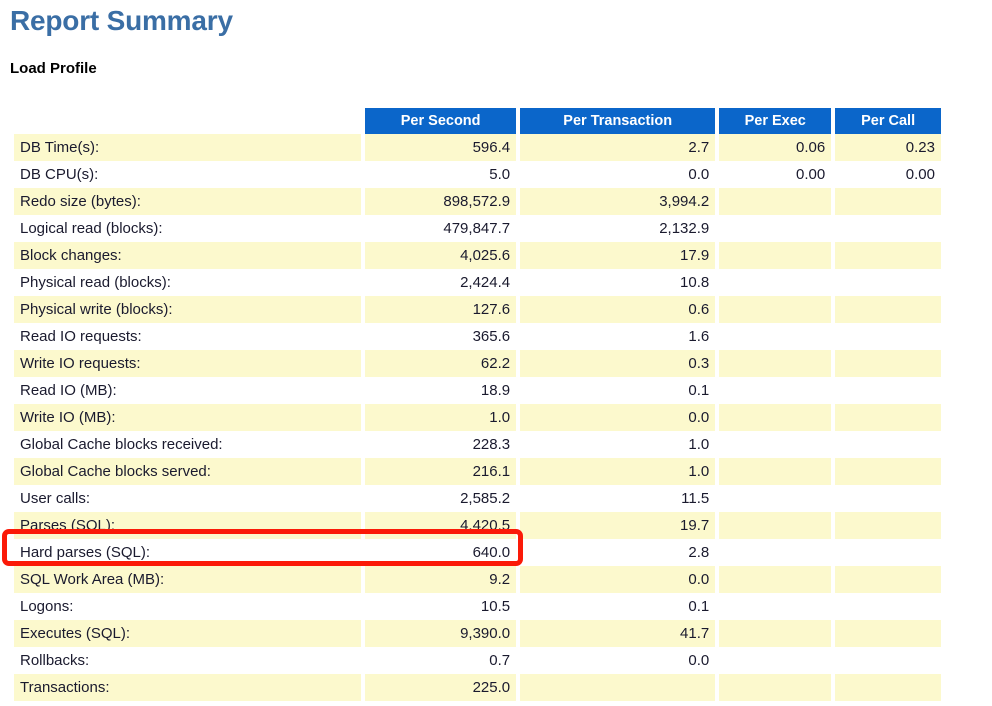 The image size is (992, 706). I want to click on cell-per-second: 898,572.9, so click(441, 201).